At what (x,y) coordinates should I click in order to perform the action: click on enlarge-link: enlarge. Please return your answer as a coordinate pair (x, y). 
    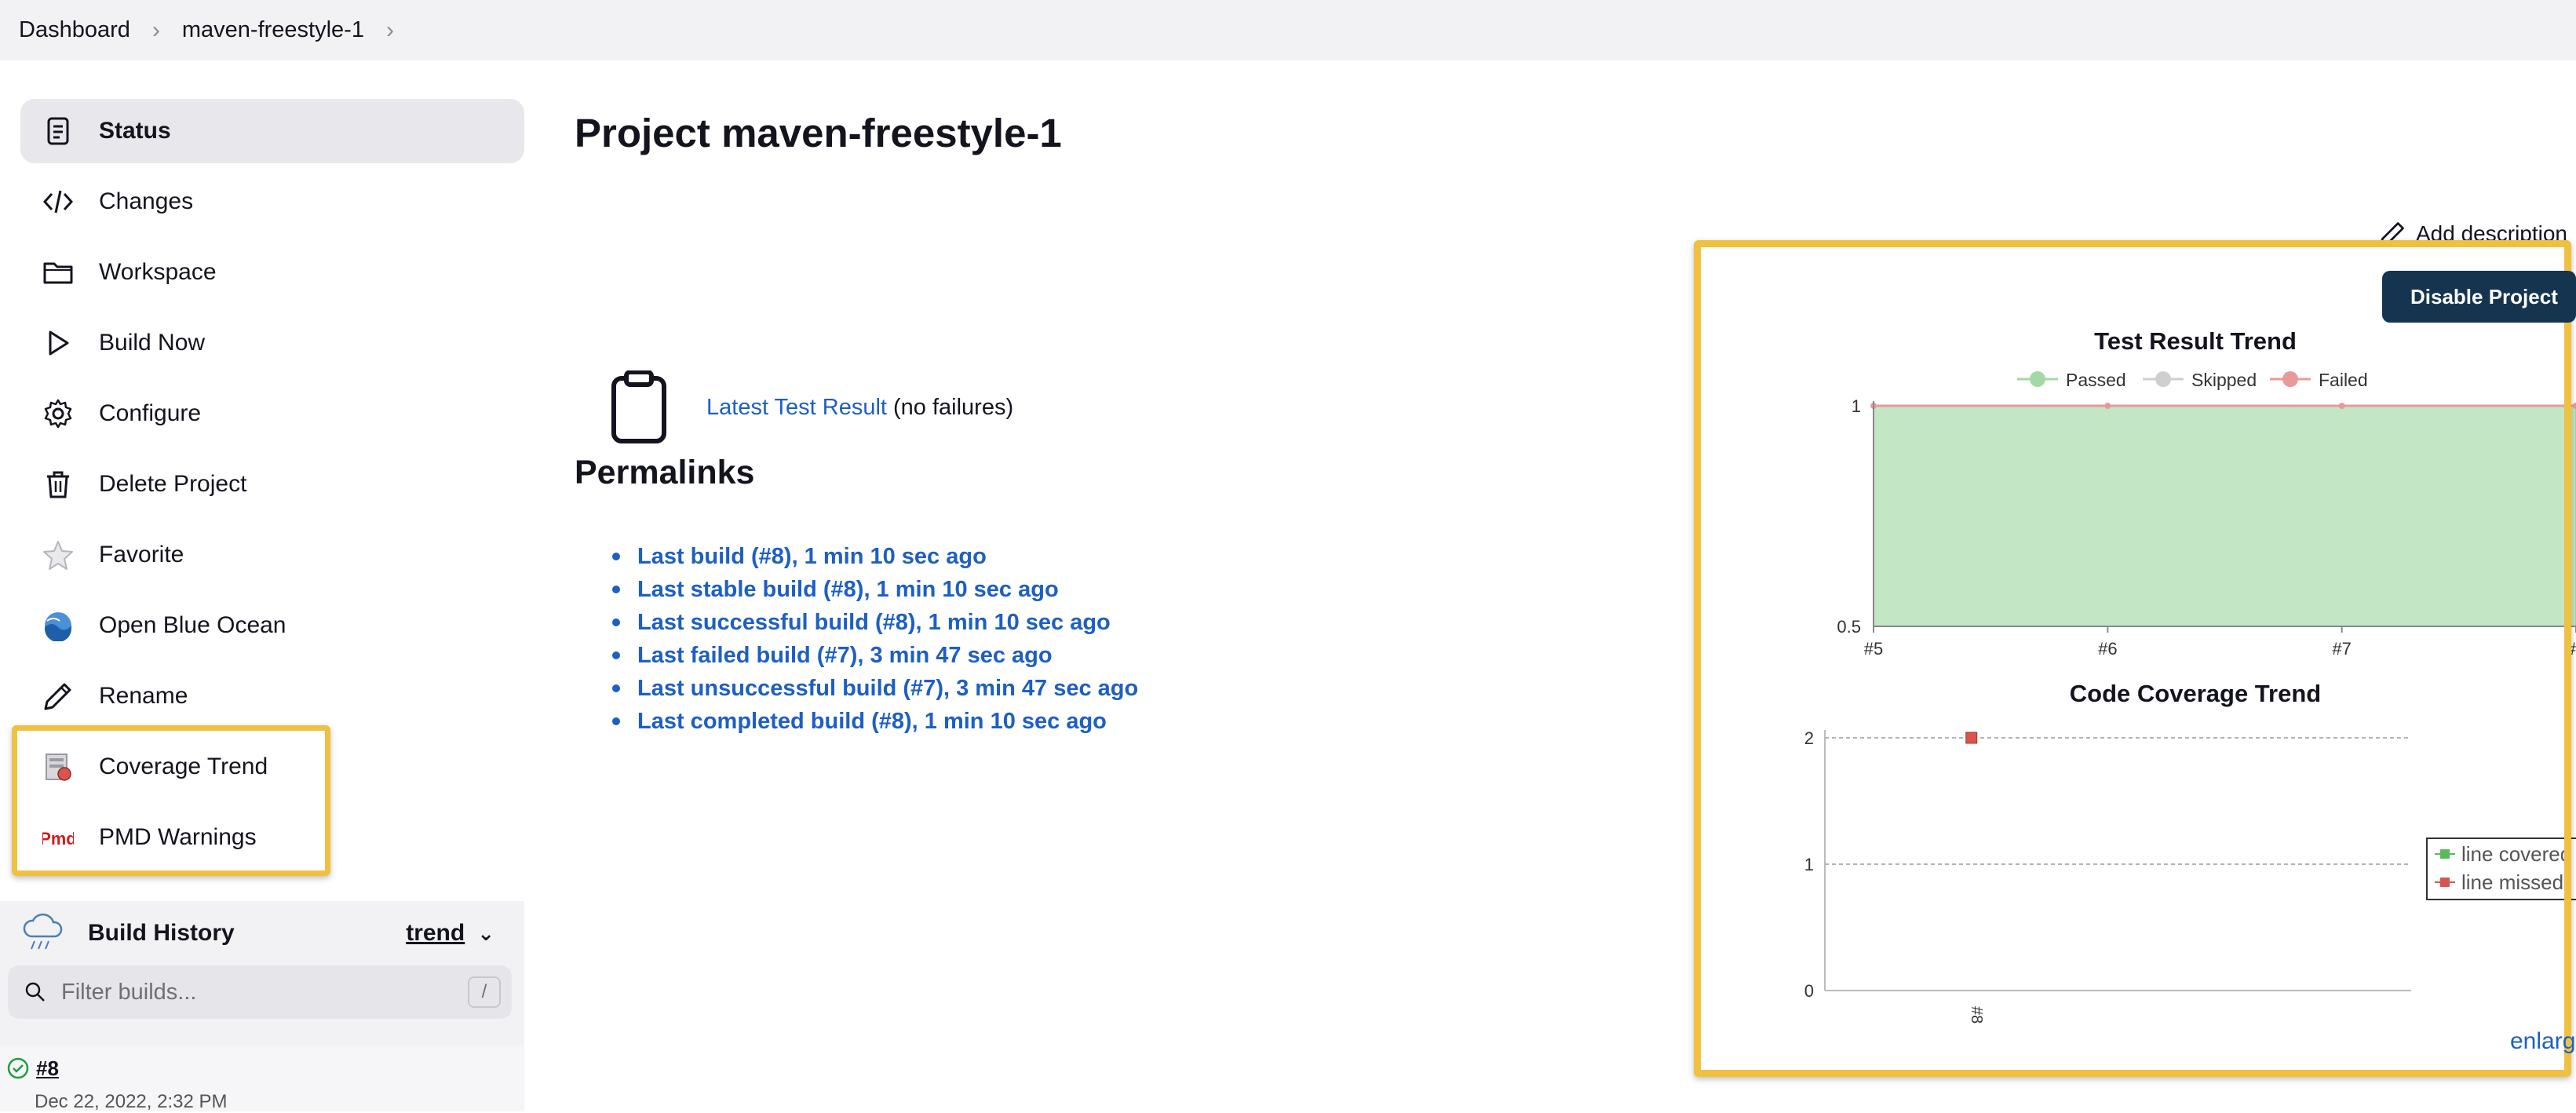
    Looking at the image, I should click on (2543, 1041).